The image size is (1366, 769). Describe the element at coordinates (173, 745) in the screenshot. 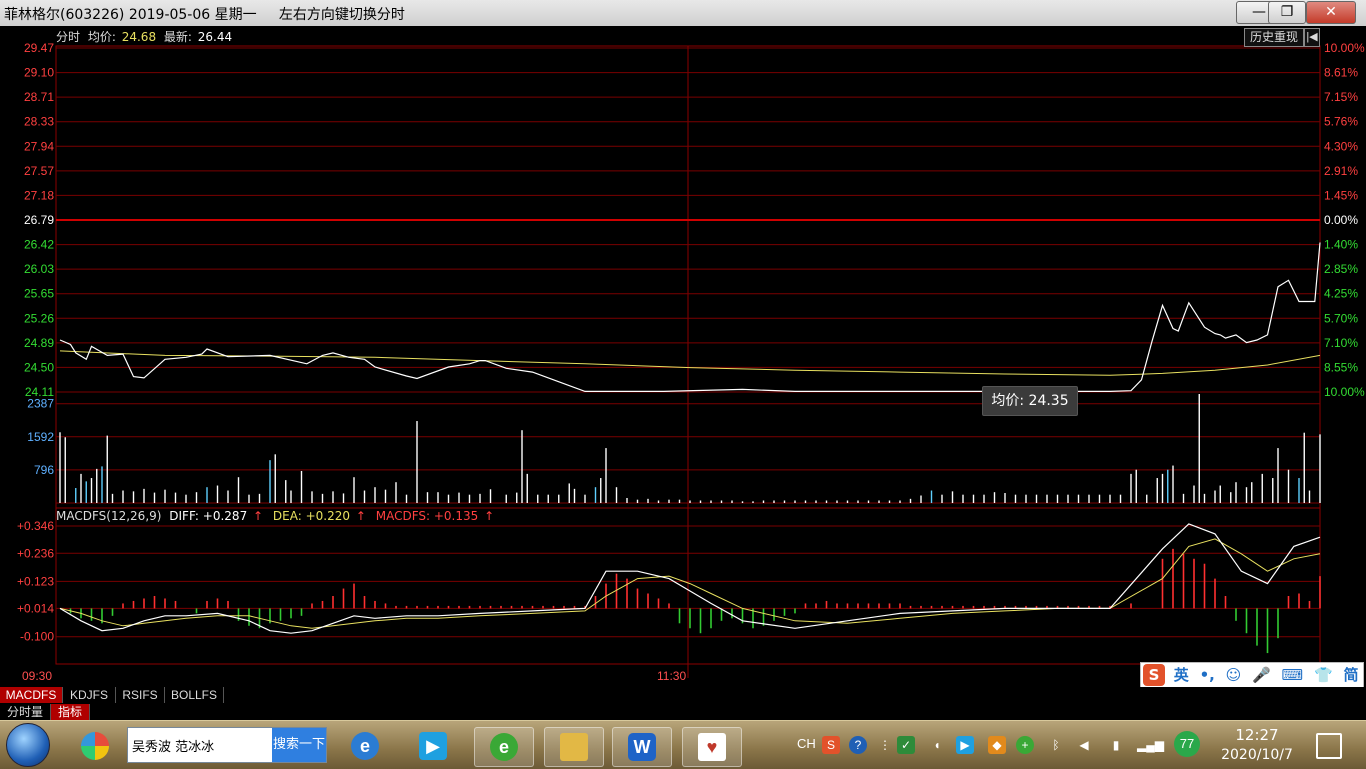

I see `search-input: 吴秀波 范冰冰` at that location.